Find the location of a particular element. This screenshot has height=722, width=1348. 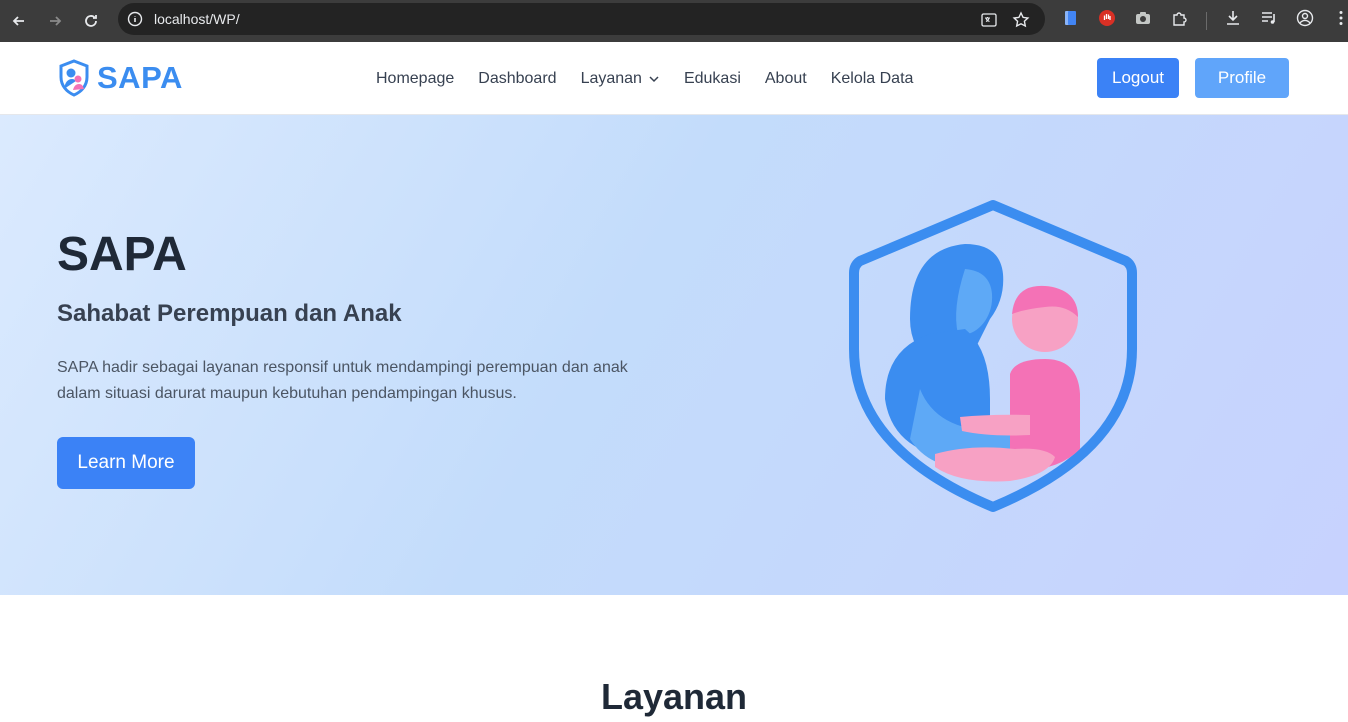

reload-button is located at coordinates (91, 21).